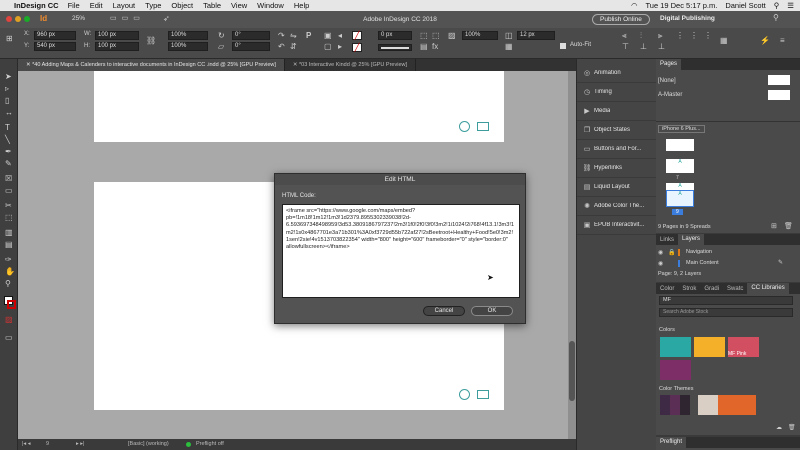 The image size is (800, 450). Describe the element at coordinates (675, 370) in the screenshot. I see `color-swatch-purple` at that location.